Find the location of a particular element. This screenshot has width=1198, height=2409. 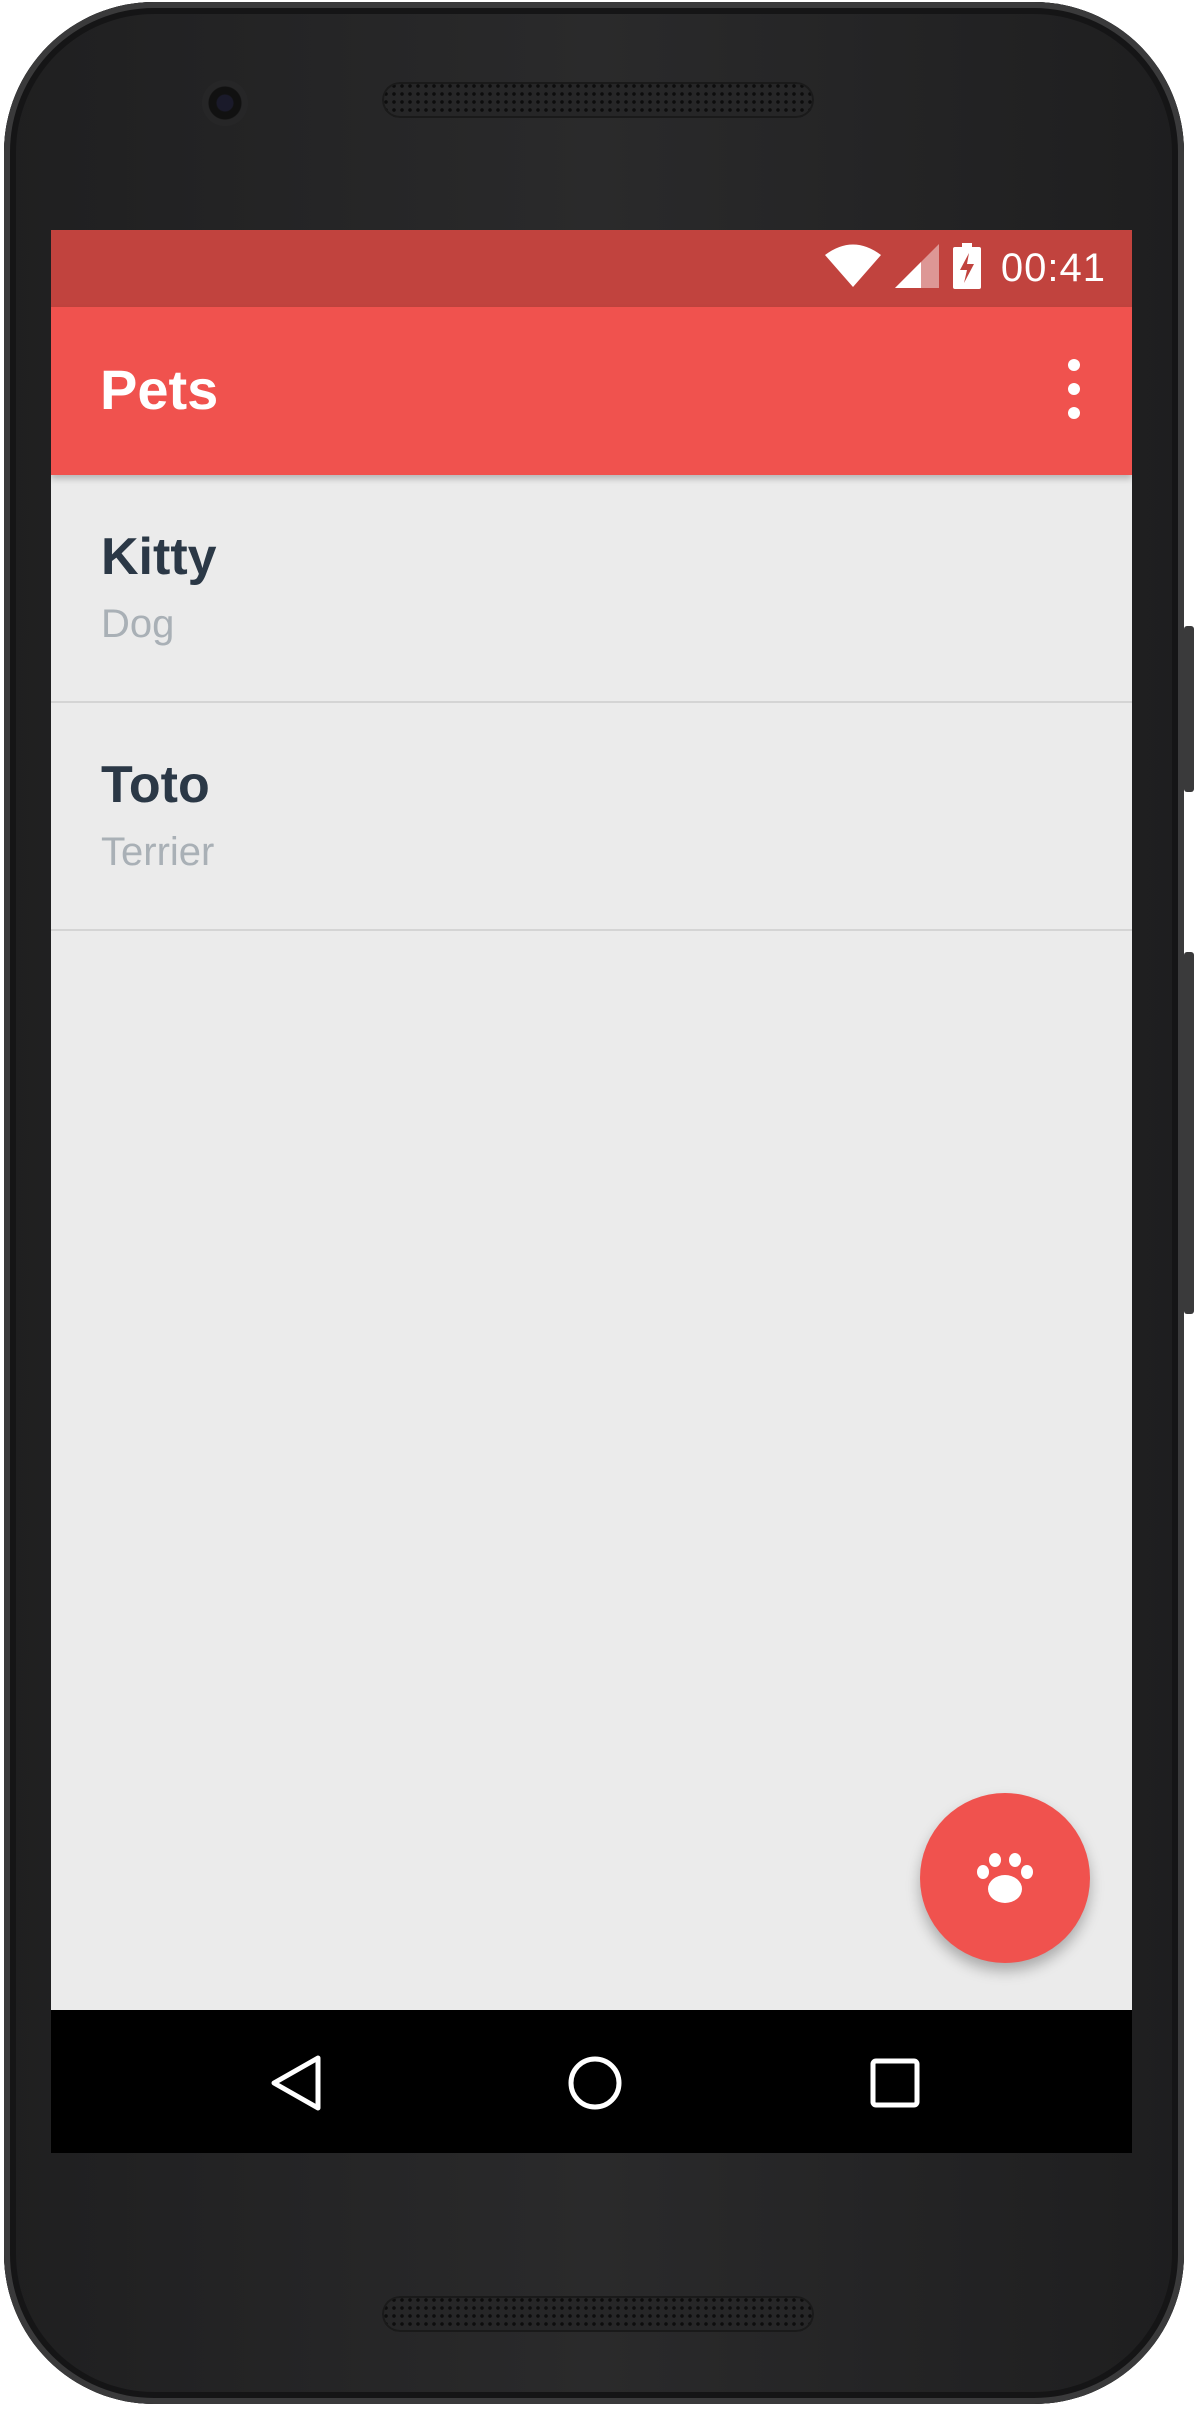

top-speaker-grille is located at coordinates (598, 100).